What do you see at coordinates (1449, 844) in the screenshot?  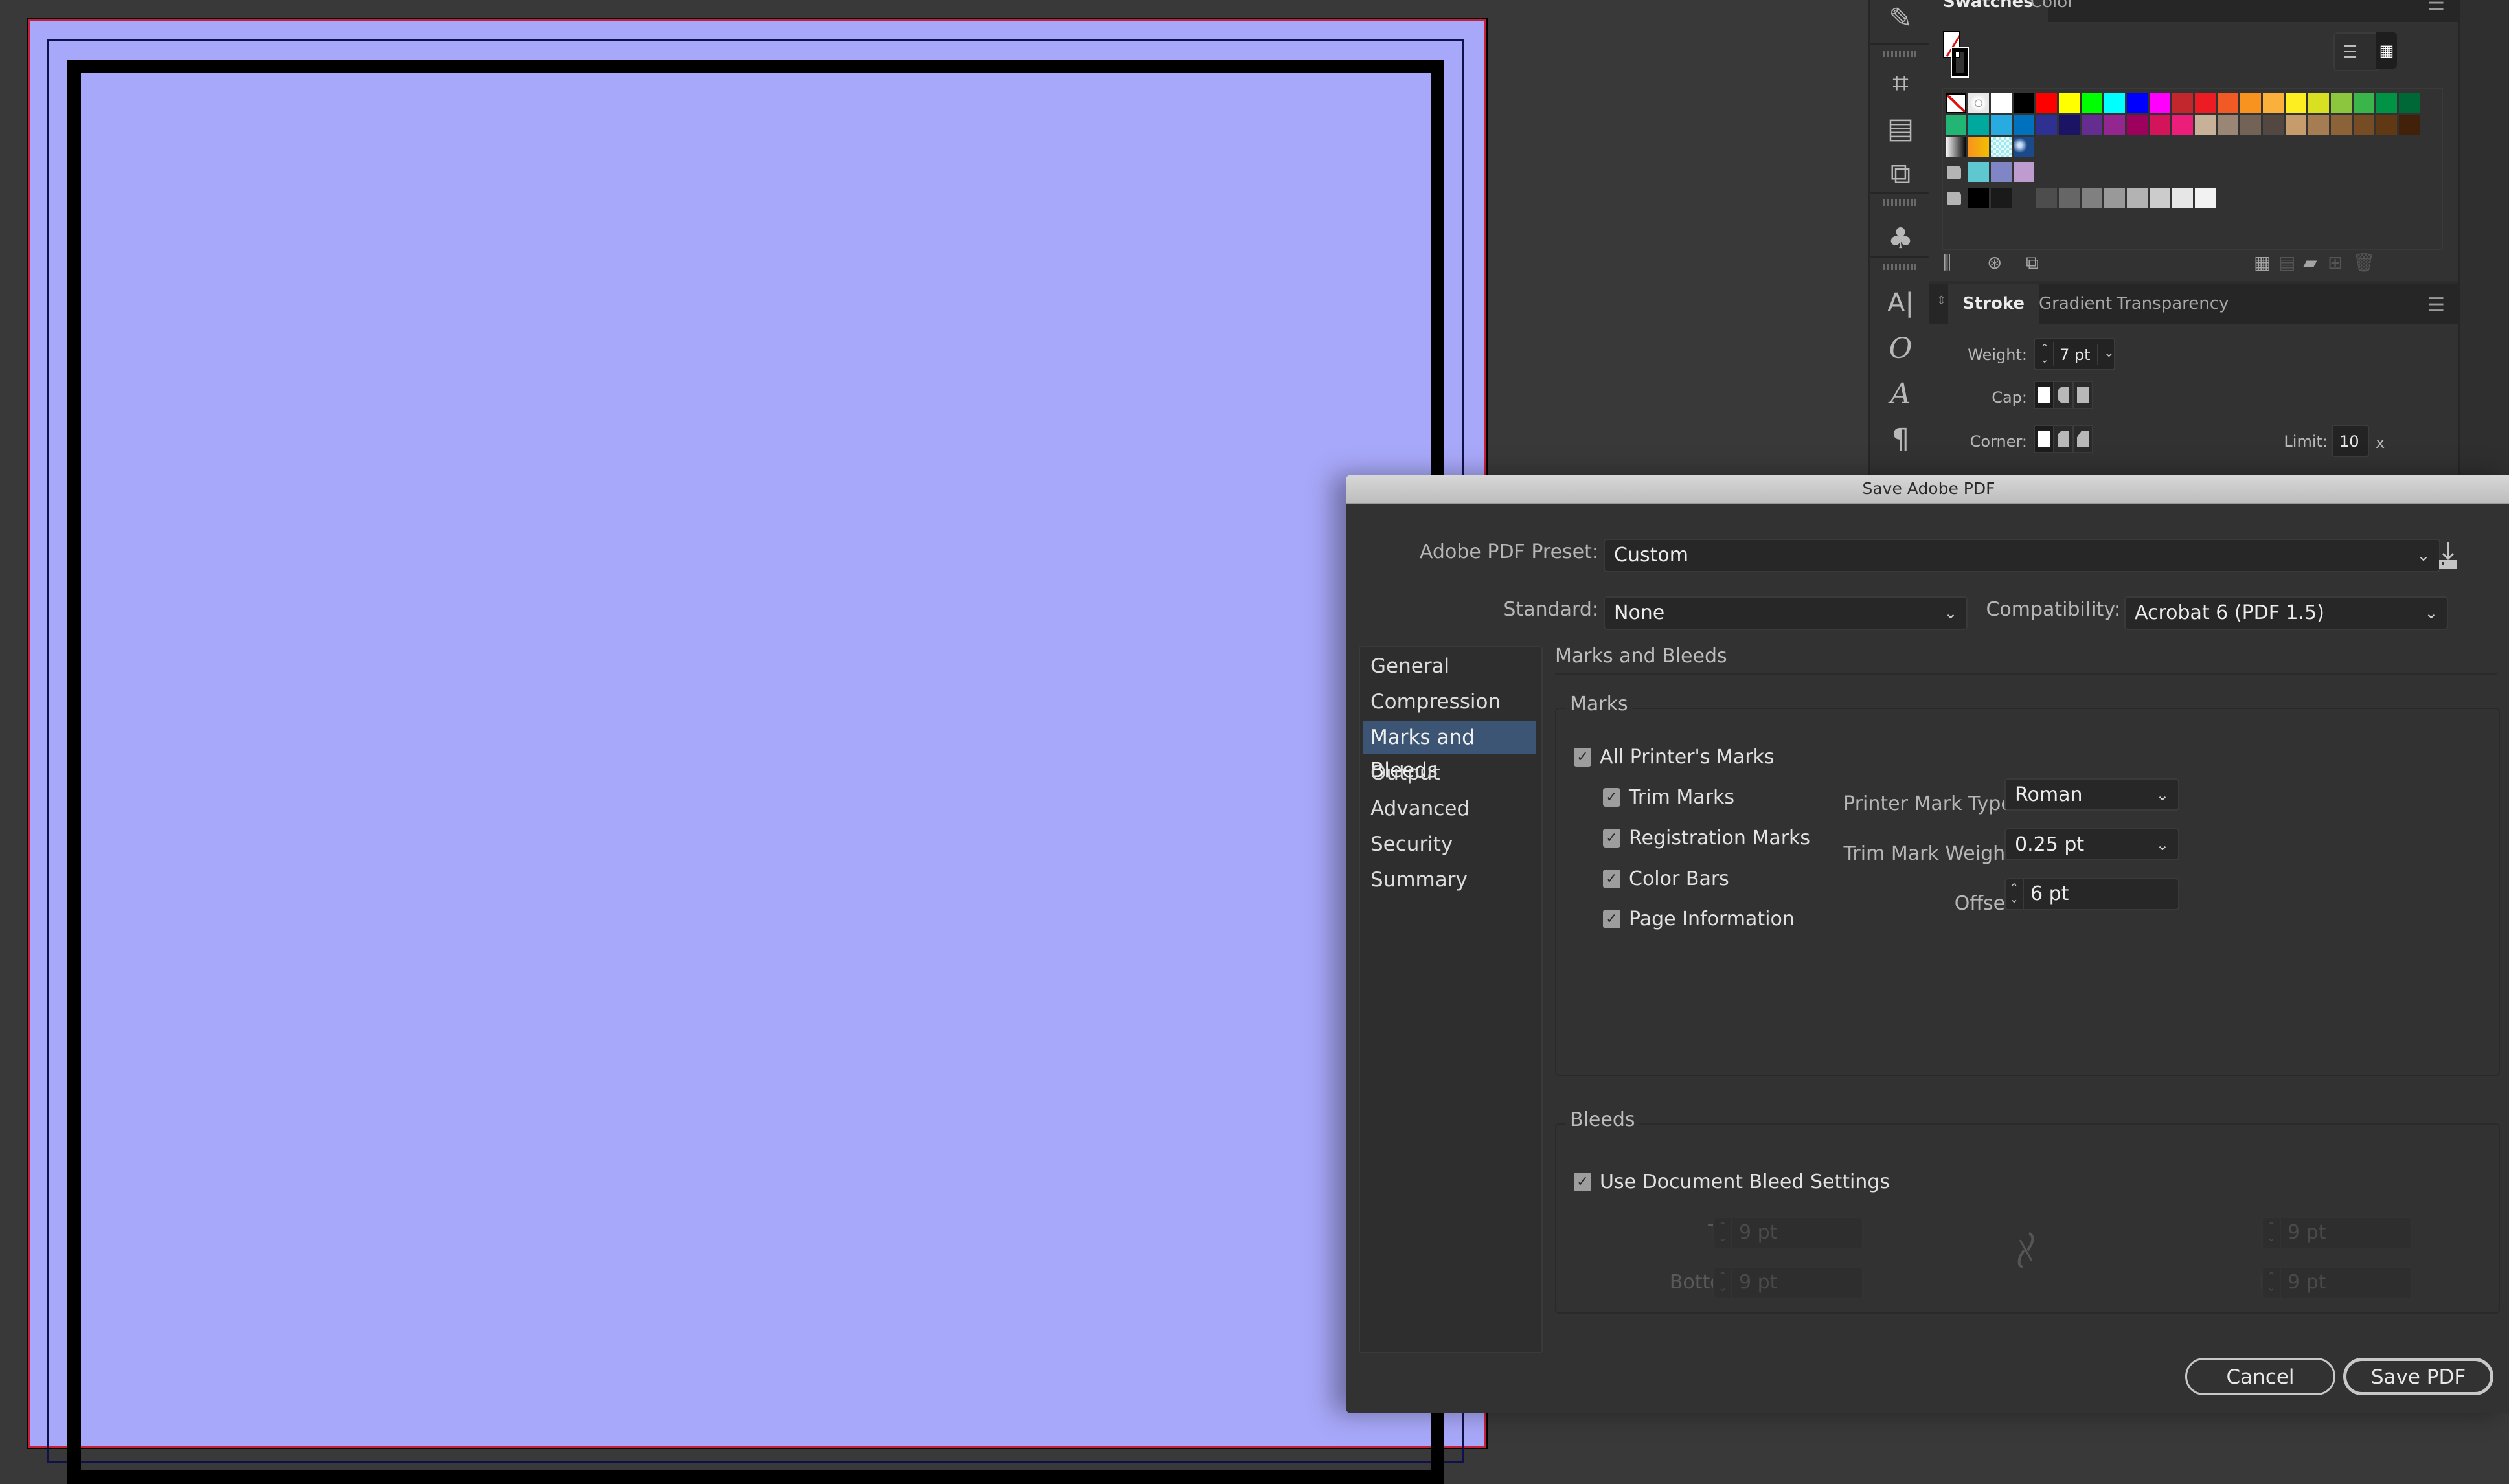 I see `nav-security: Security` at bounding box center [1449, 844].